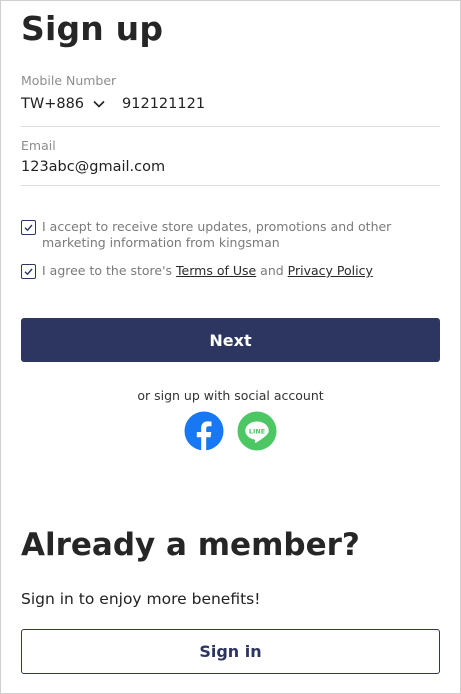 Image resolution: width=461 pixels, height=694 pixels. I want to click on line-icon: LINE, so click(257, 431).